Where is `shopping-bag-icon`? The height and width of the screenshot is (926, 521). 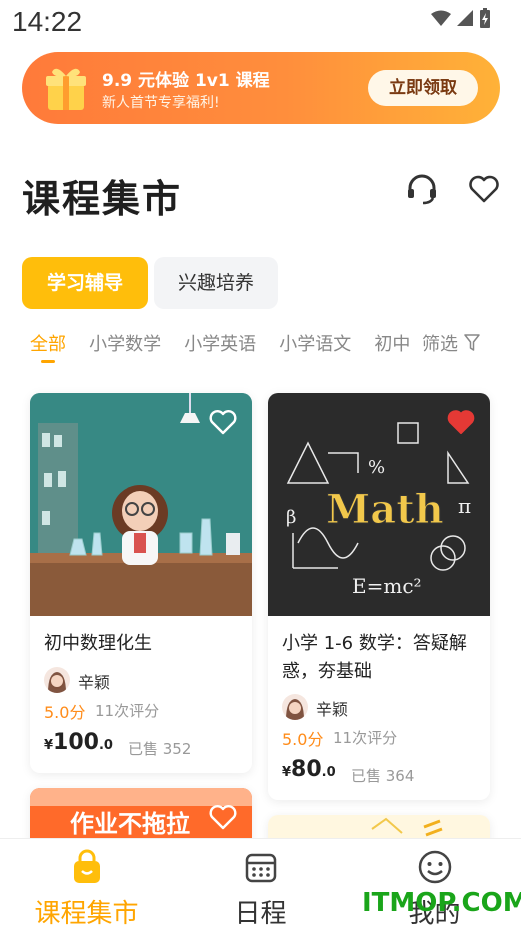 shopping-bag-icon is located at coordinates (86, 866).